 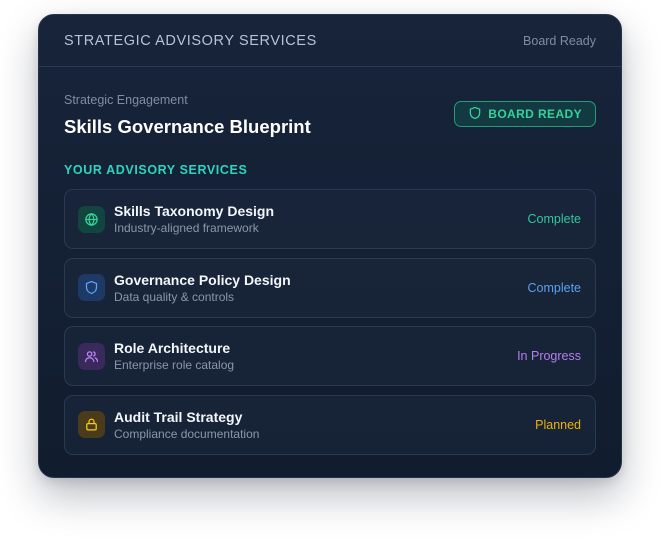 I want to click on lock-icon, so click(x=91, y=424).